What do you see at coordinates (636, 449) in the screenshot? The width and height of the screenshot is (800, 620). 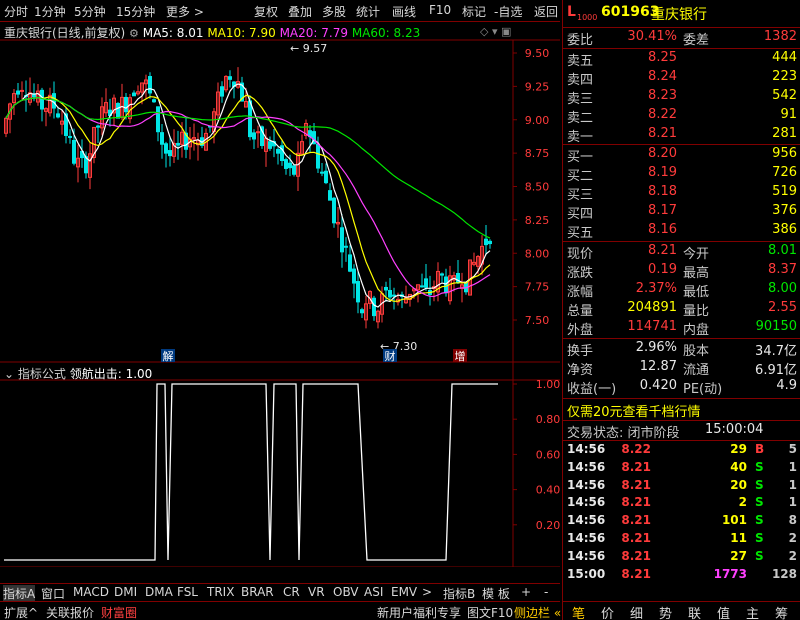 I see `tick-price: 8.22` at bounding box center [636, 449].